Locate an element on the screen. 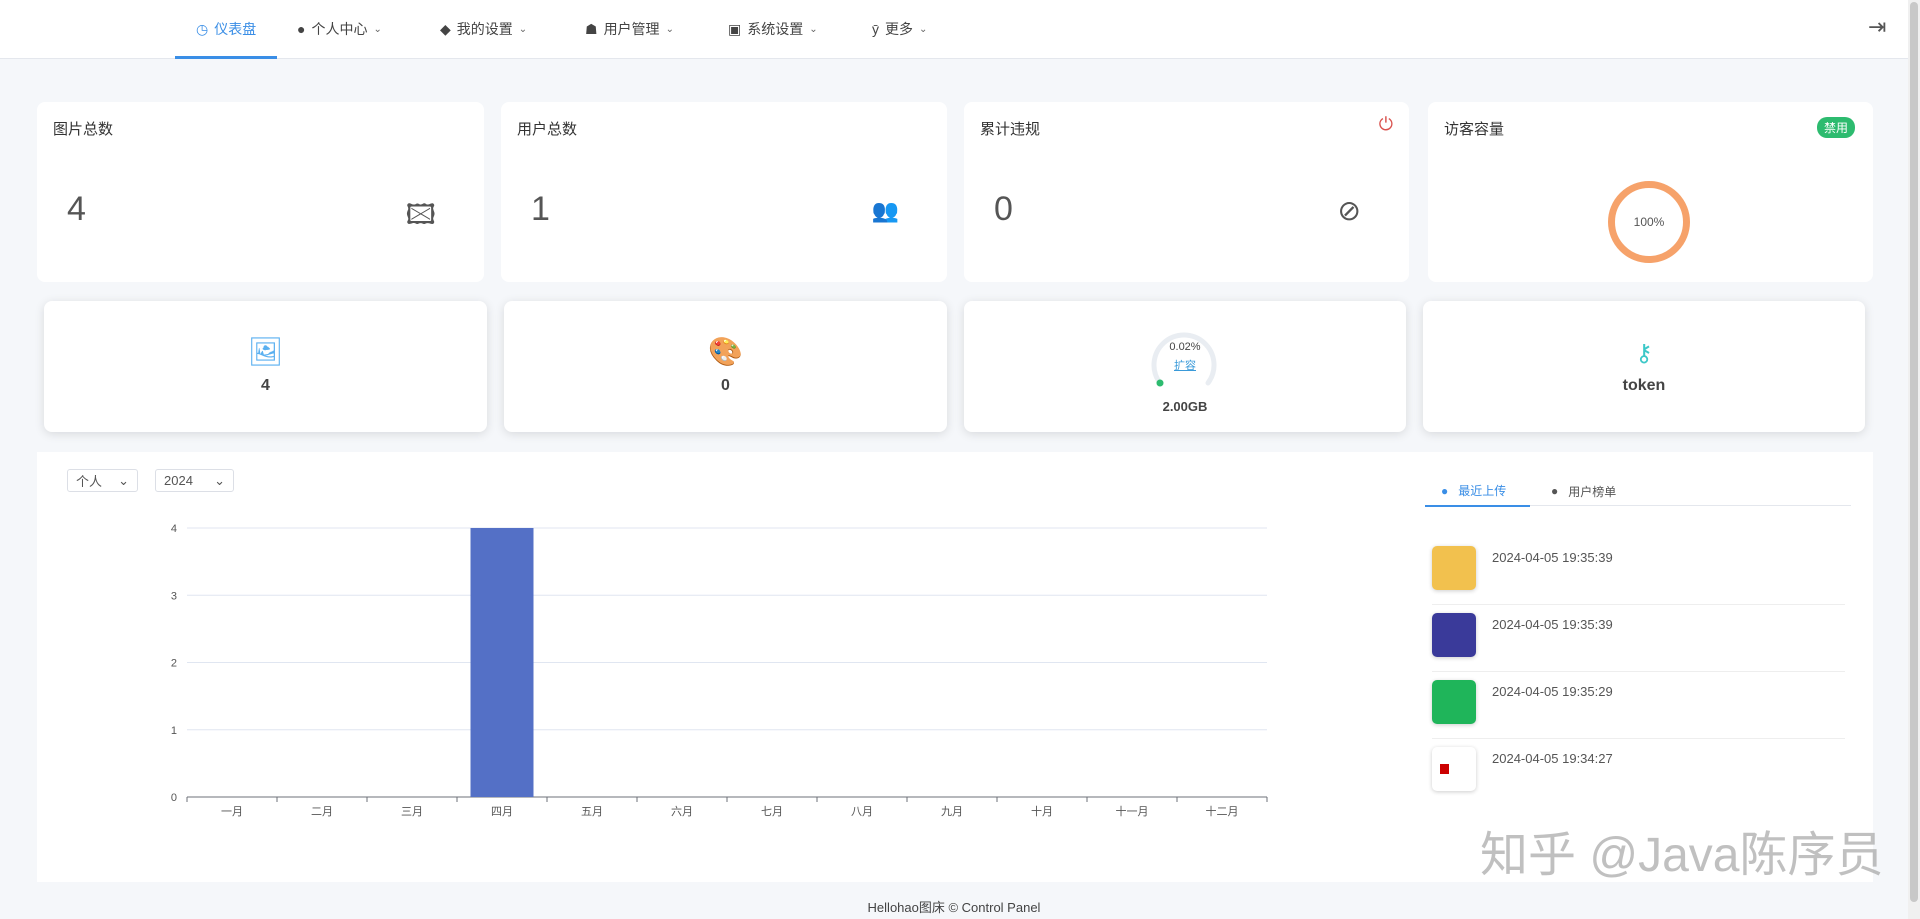  x-tick-label: 二月 is located at coordinates (322, 812).